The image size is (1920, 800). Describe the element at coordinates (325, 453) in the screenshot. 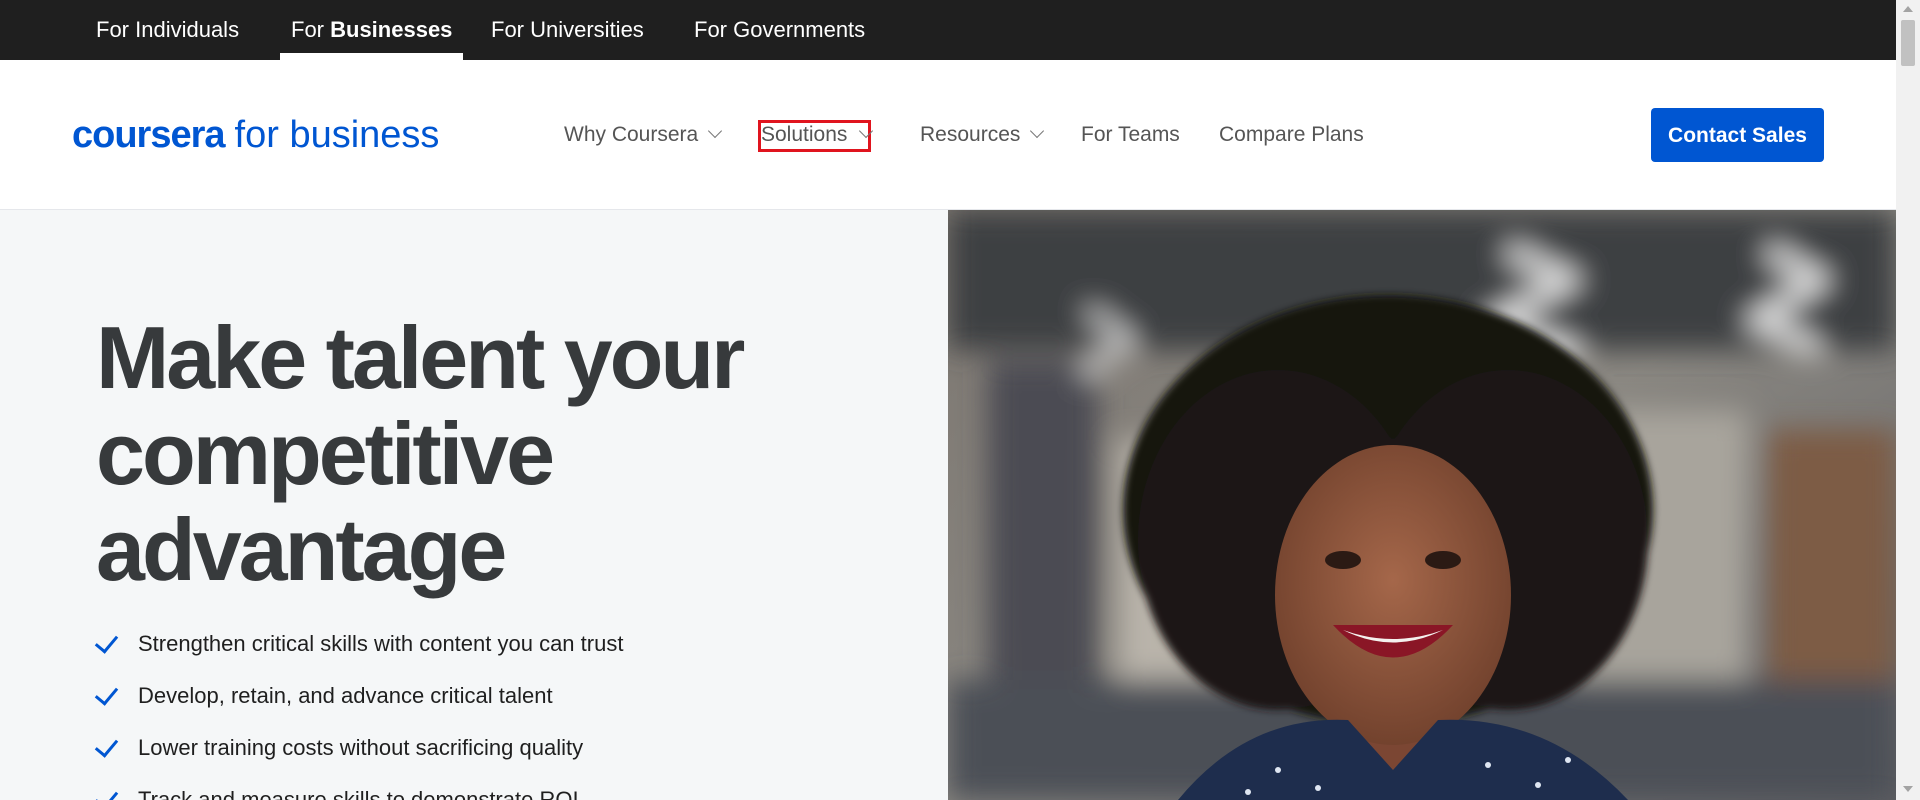

I see `hero-headline-line: competitive` at that location.